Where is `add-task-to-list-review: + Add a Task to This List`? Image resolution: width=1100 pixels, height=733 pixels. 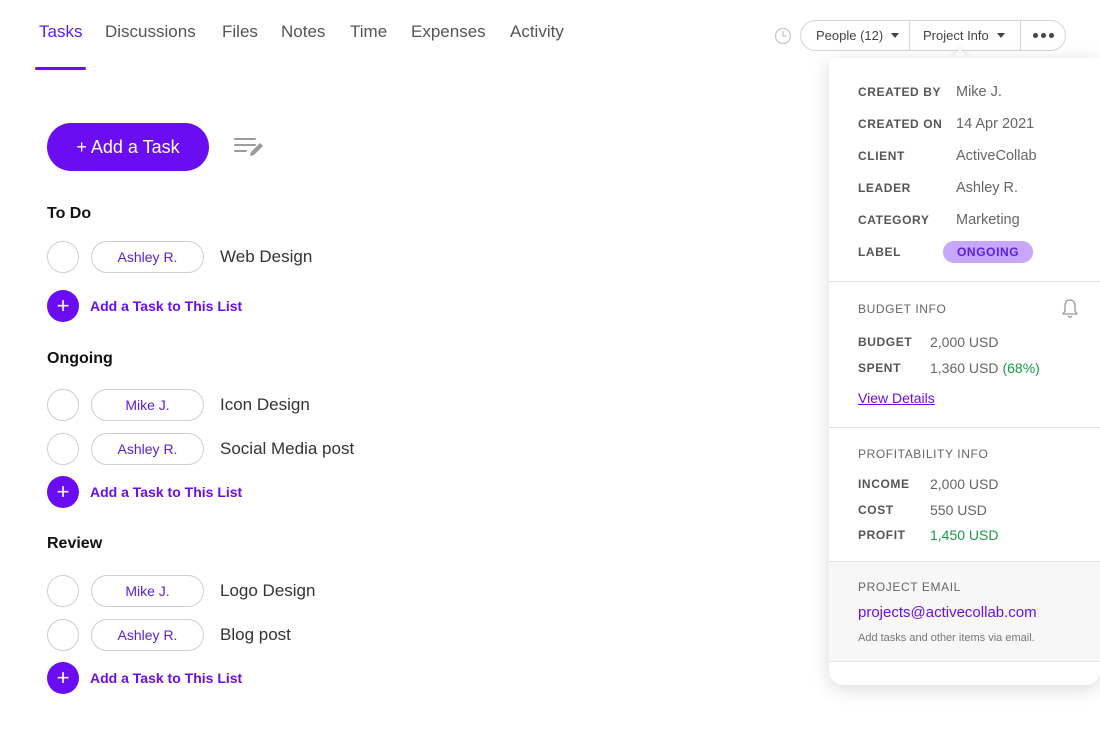 add-task-to-list-review: + Add a Task to This List is located at coordinates (144, 678).